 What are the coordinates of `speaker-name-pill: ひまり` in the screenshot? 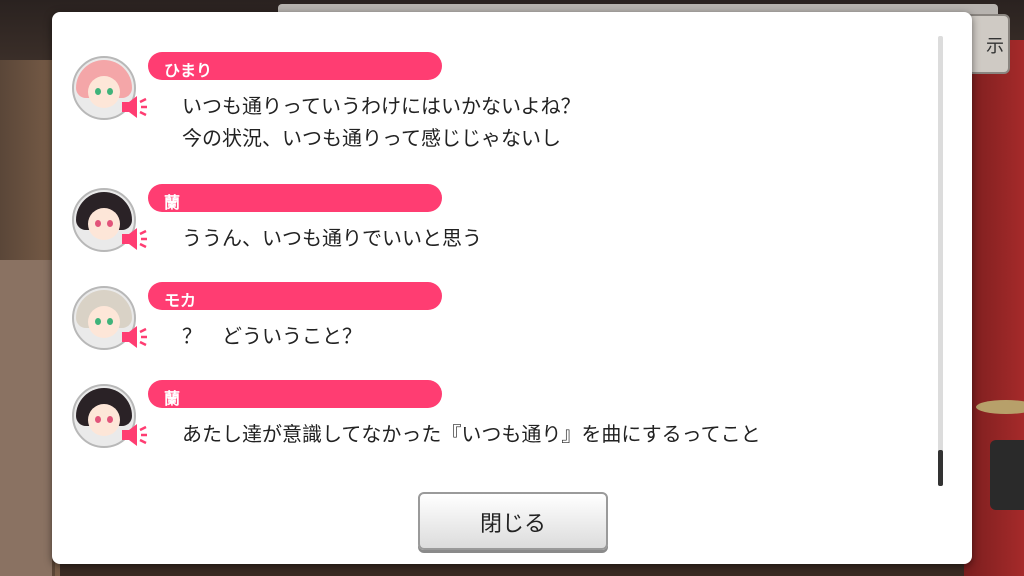 It's located at (295, 66).